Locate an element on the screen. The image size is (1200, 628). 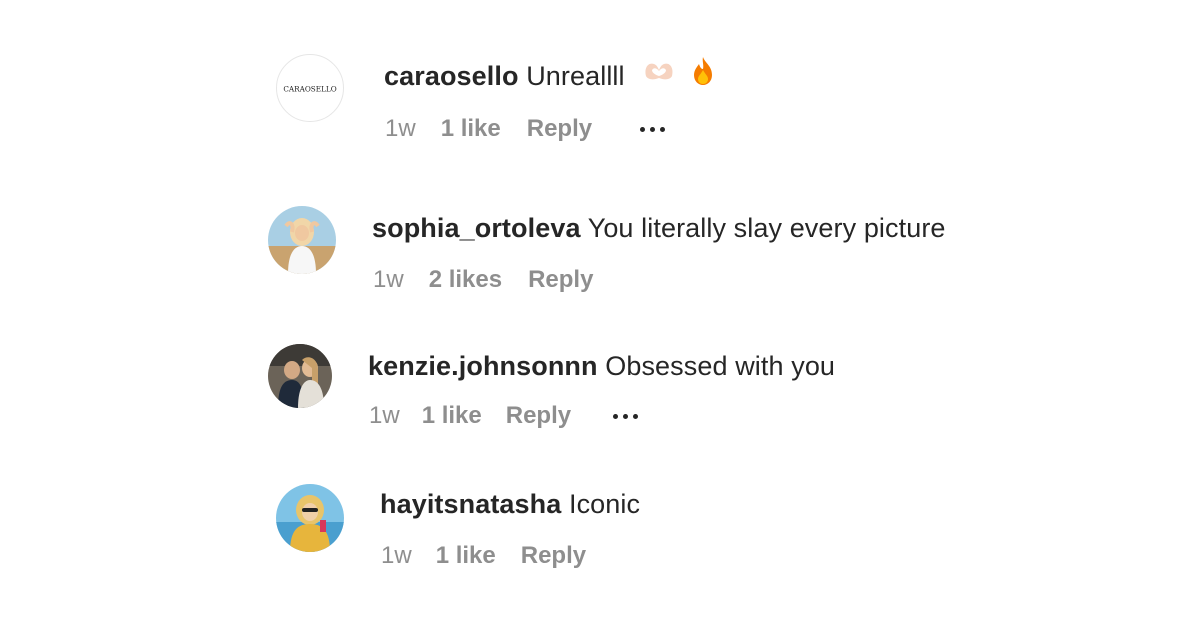
comment-body: You literally slay every picture is located at coordinates (766, 228).